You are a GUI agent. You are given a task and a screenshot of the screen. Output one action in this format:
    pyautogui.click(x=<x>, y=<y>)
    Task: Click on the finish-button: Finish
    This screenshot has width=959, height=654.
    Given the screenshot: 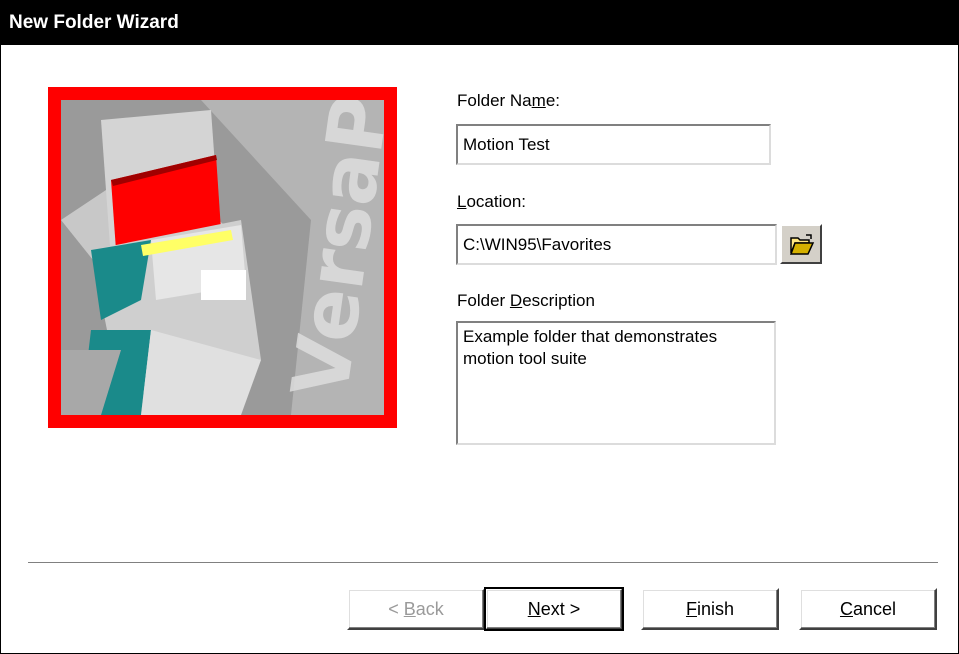 What is the action you would take?
    pyautogui.click(x=710, y=609)
    